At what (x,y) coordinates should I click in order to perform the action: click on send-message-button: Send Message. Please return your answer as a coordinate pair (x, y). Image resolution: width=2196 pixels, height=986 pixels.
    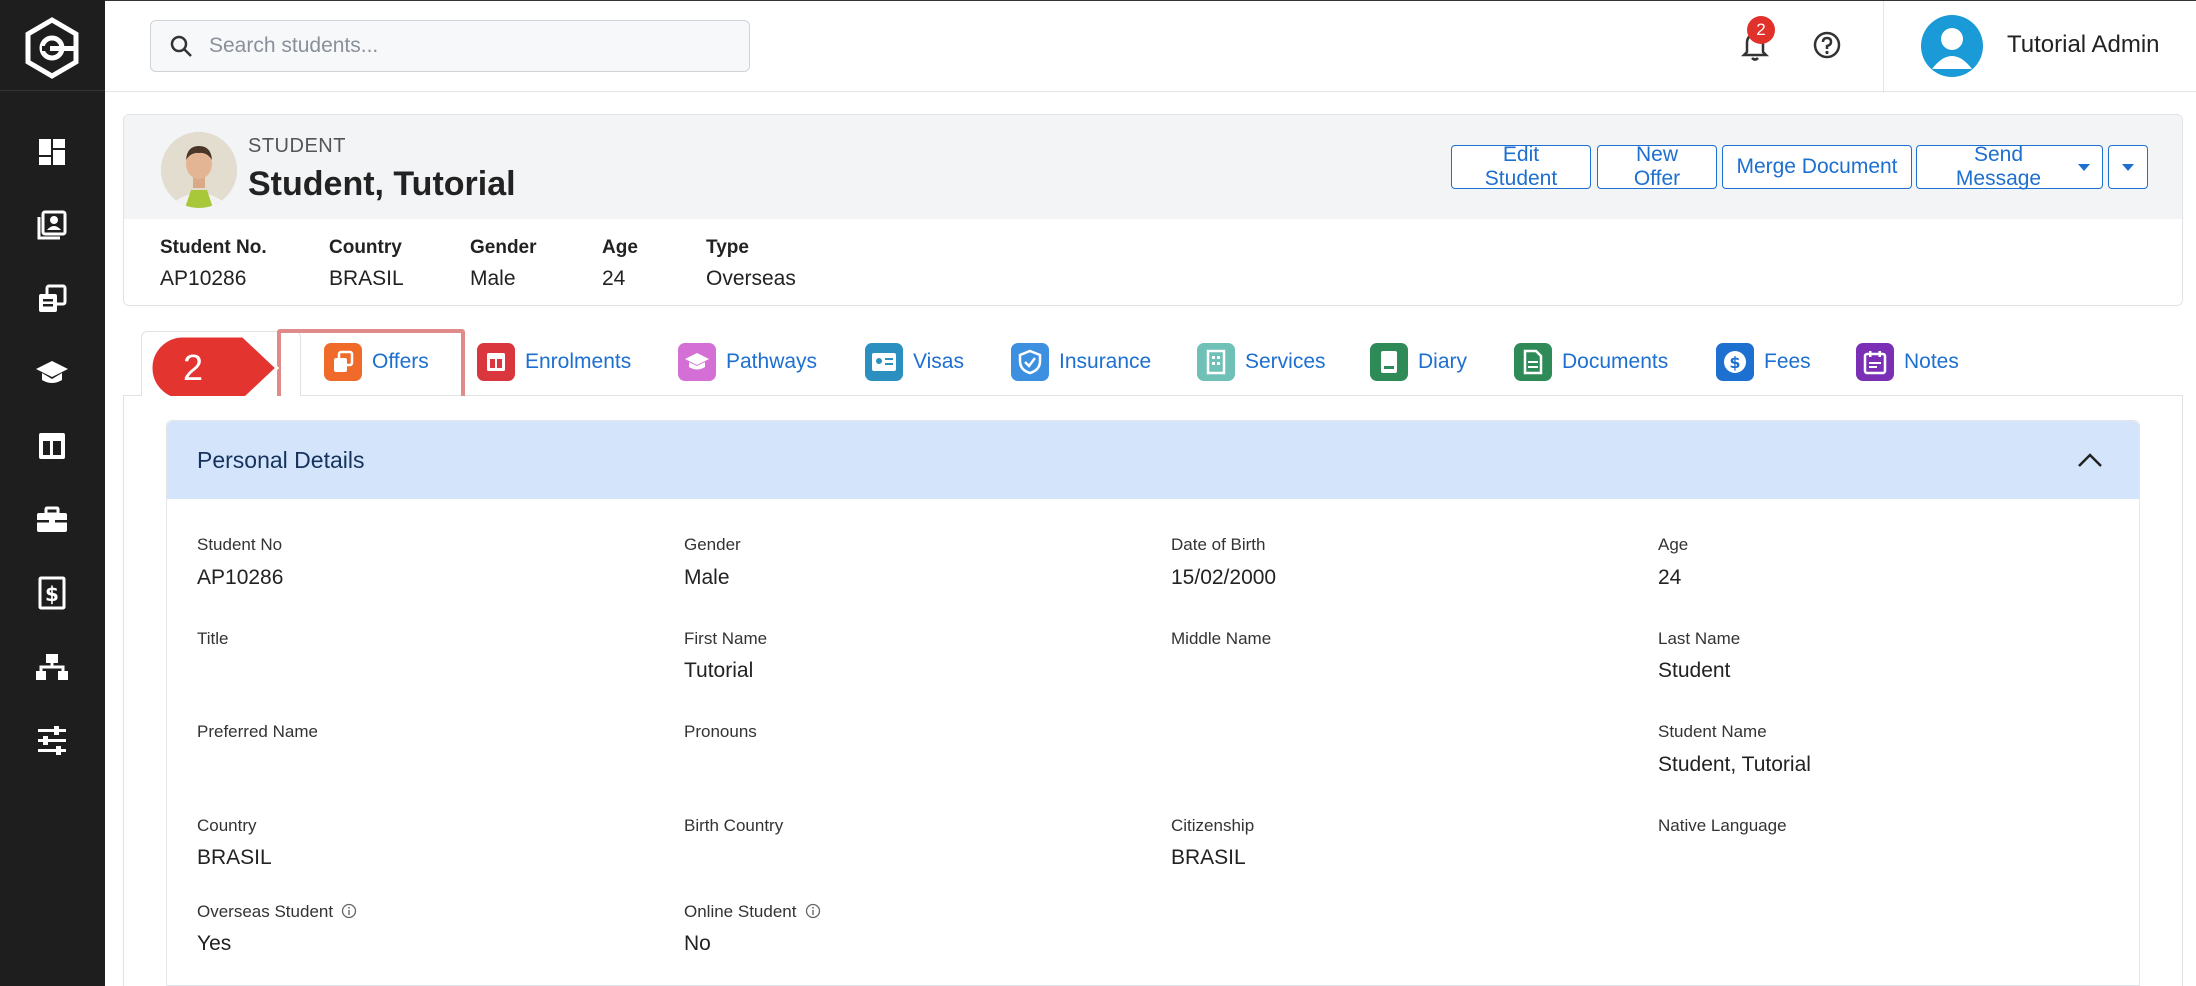
    Looking at the image, I should click on (2009, 166).